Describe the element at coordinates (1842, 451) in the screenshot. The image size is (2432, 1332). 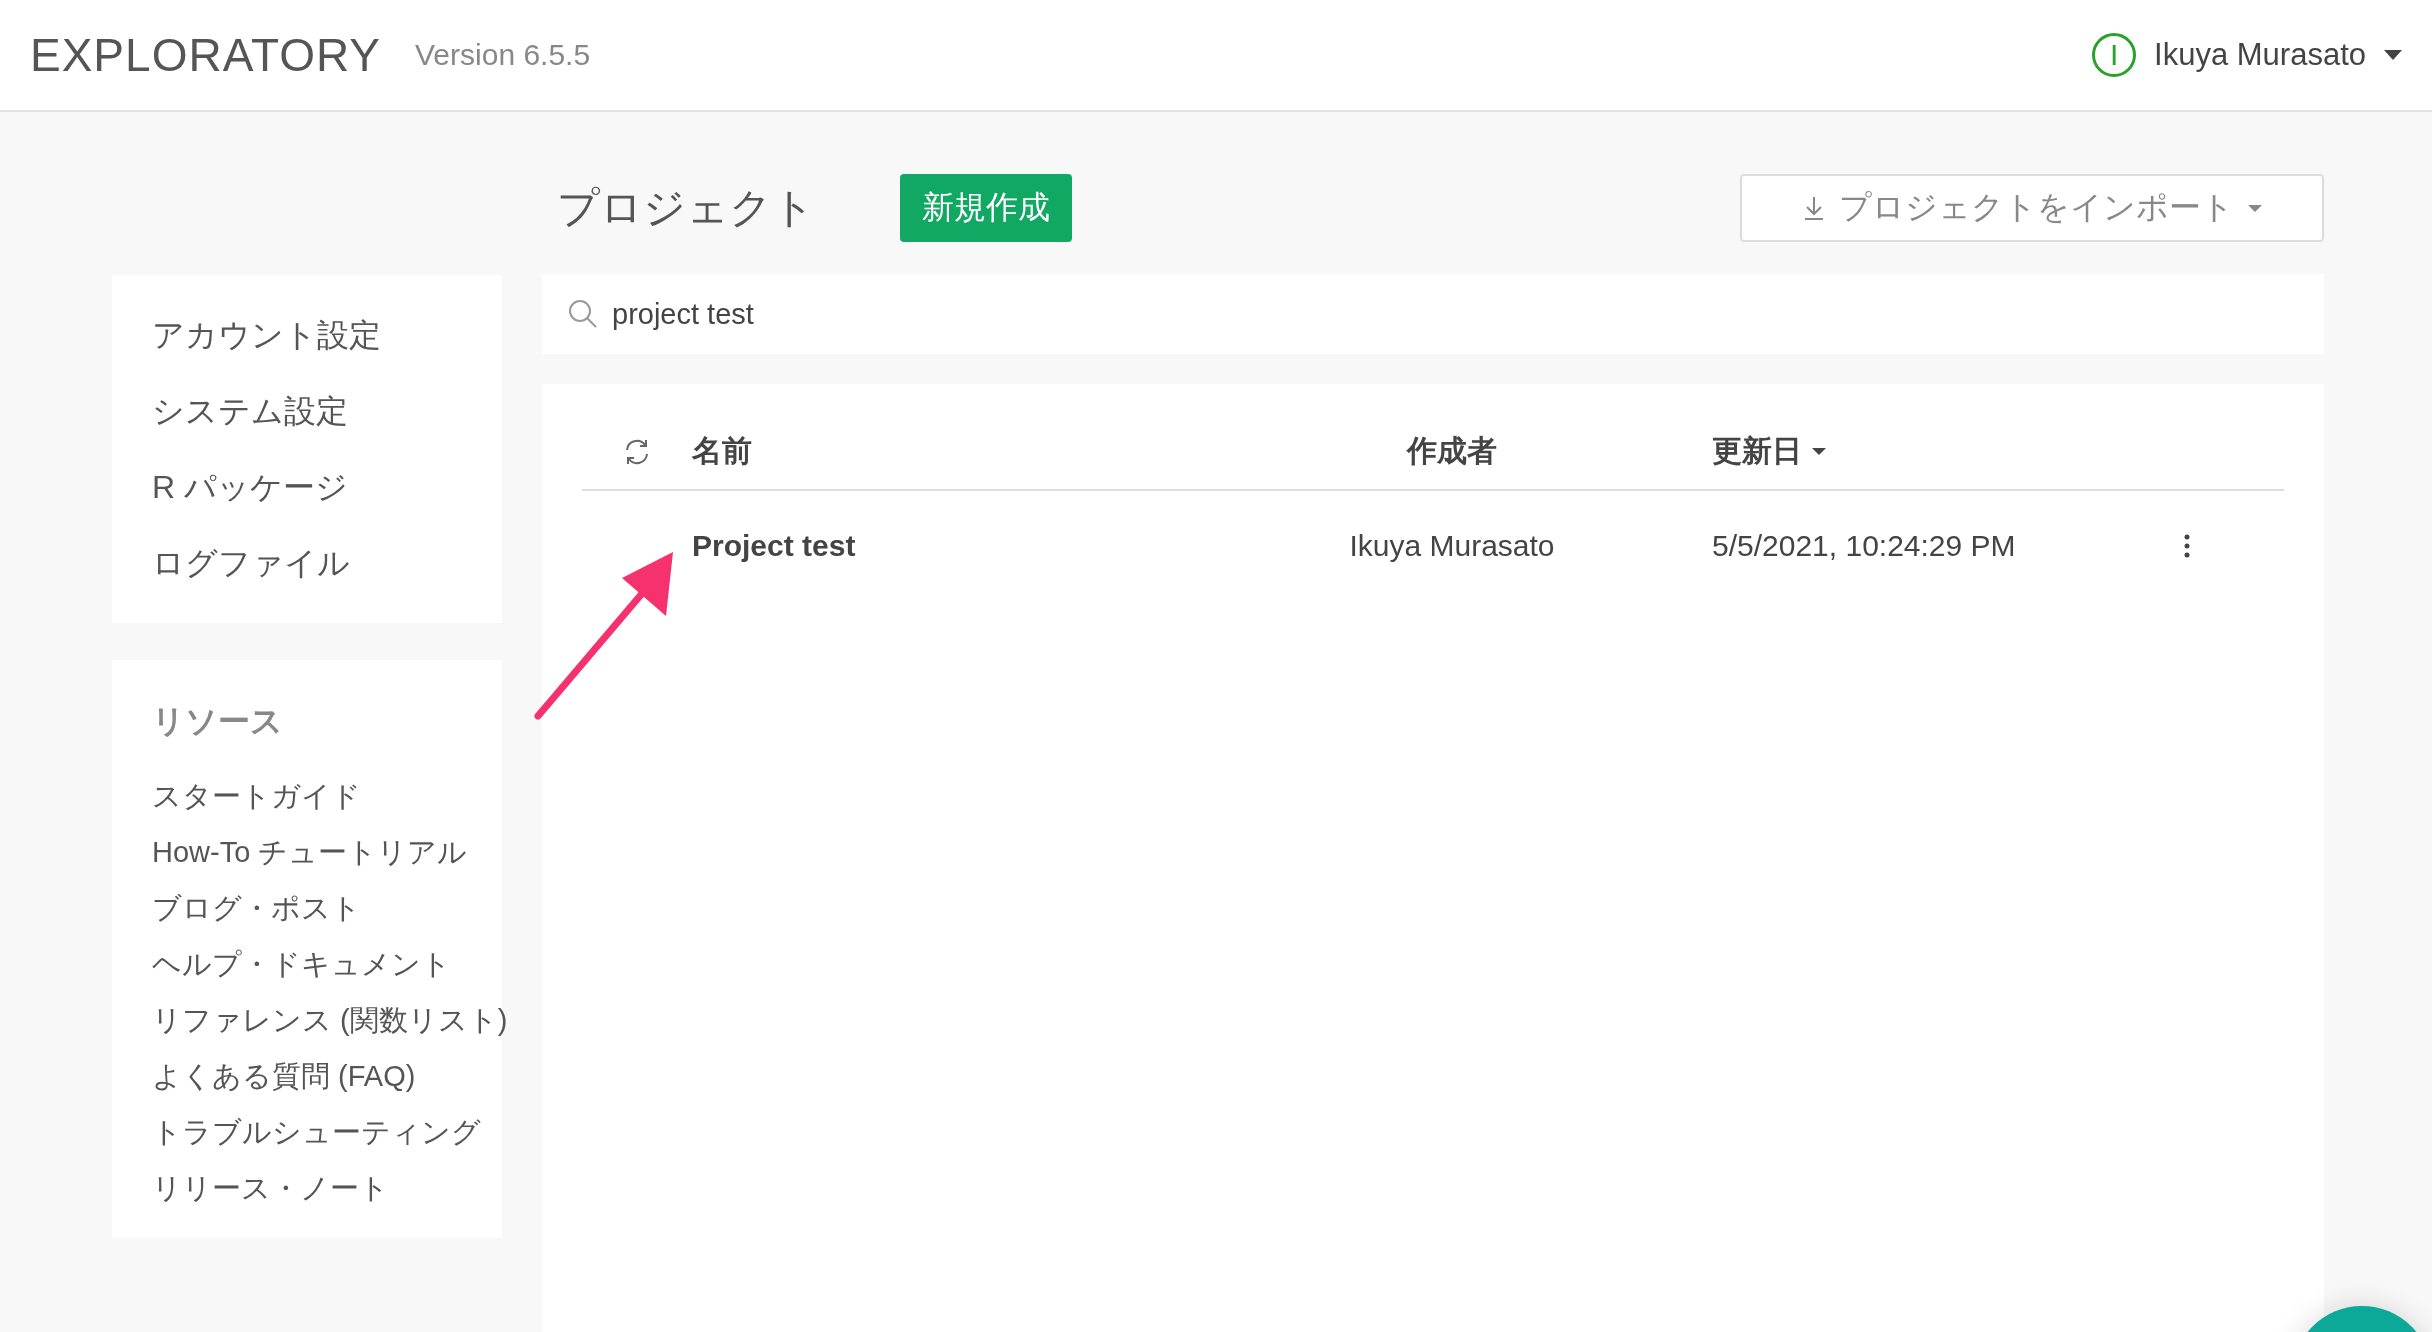
I see `column-header: 更新日` at that location.